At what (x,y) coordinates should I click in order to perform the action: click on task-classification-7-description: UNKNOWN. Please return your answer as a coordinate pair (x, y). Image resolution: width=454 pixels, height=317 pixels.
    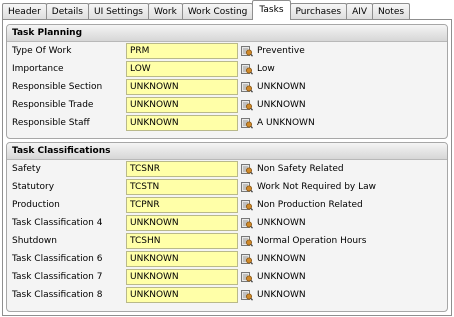
    Looking at the image, I should click on (281, 277).